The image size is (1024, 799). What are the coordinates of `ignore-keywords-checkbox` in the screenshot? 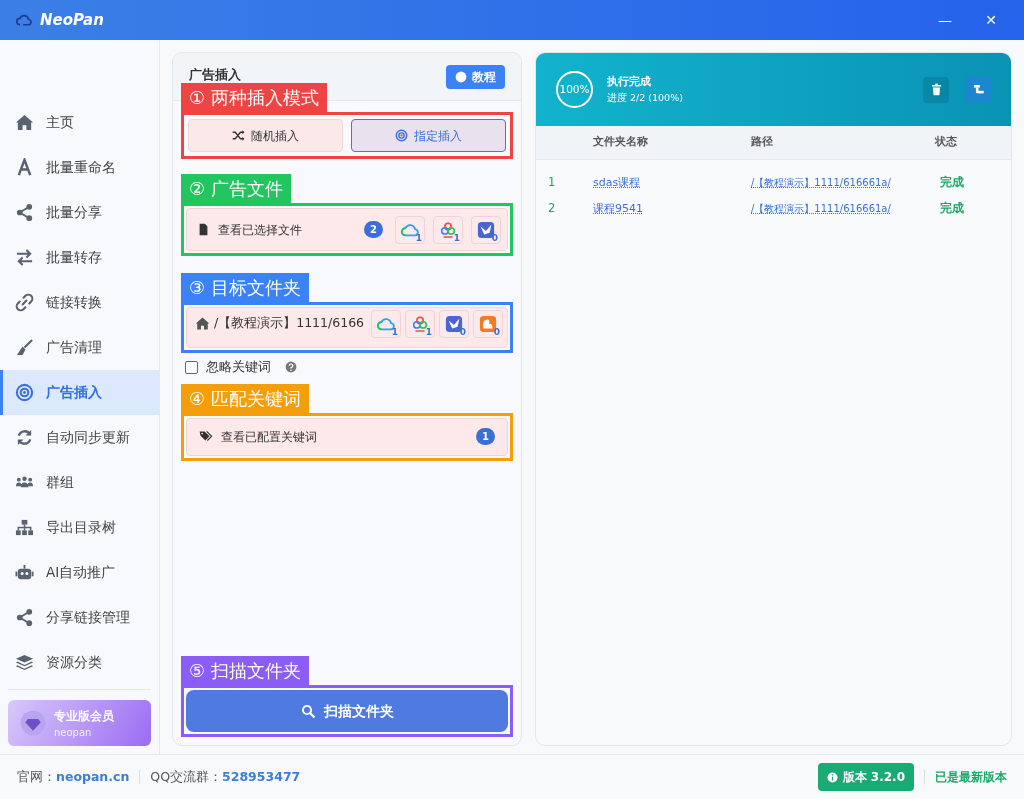 It's located at (191, 367).